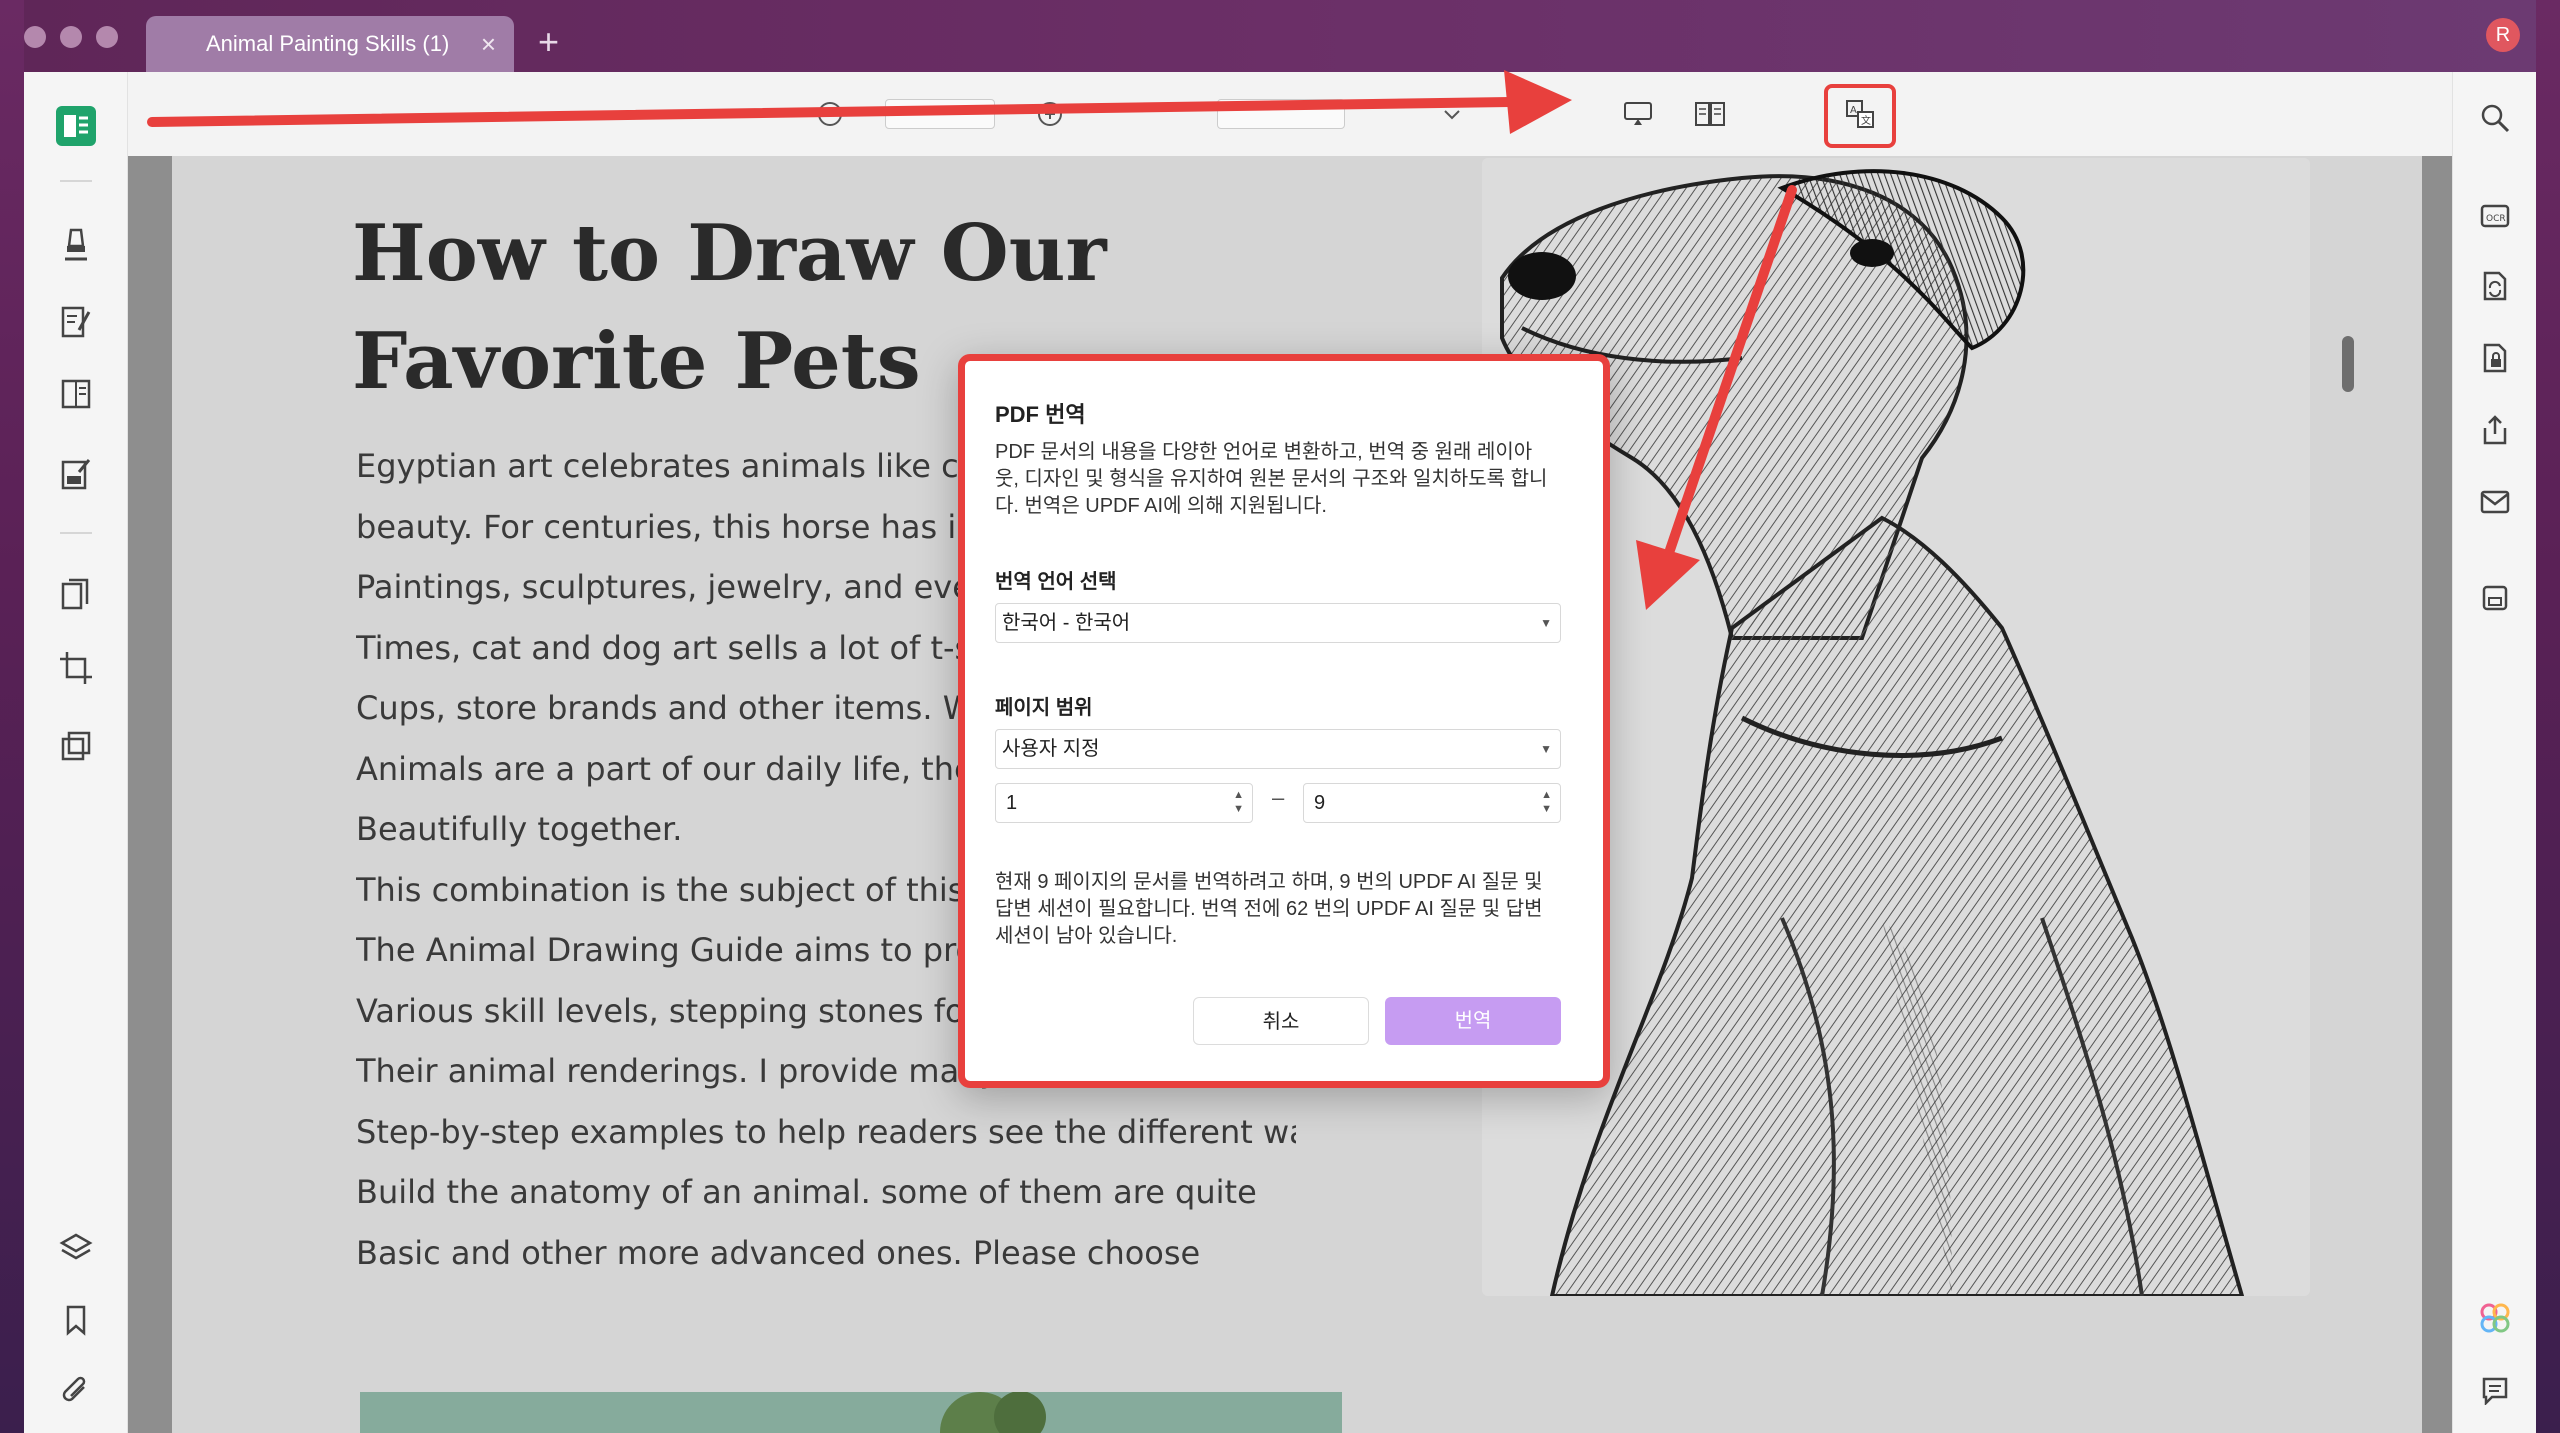 Image resolution: width=2560 pixels, height=1433 pixels. I want to click on cancel-button: 취소, so click(1281, 1021).